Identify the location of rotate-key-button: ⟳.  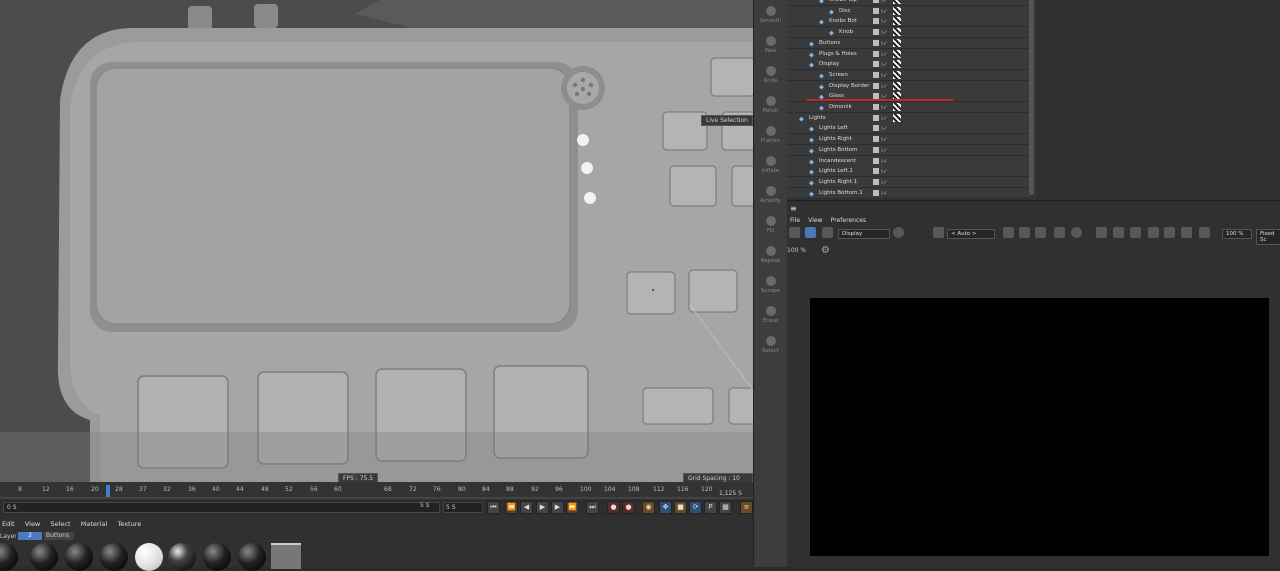
(695, 507).